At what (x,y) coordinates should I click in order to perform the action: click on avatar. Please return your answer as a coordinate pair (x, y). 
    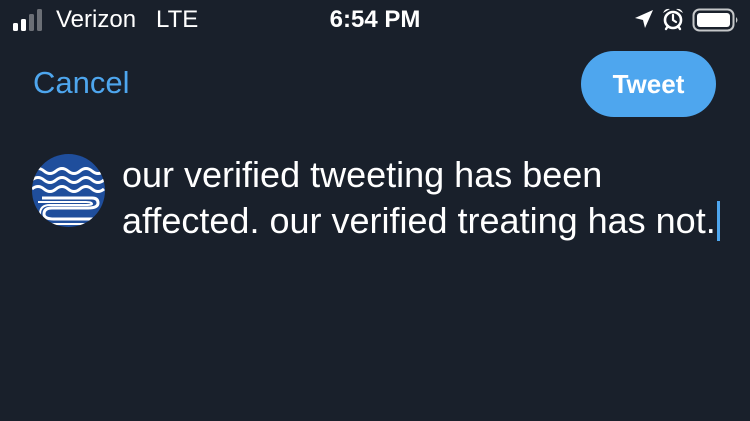
    Looking at the image, I should click on (68, 190).